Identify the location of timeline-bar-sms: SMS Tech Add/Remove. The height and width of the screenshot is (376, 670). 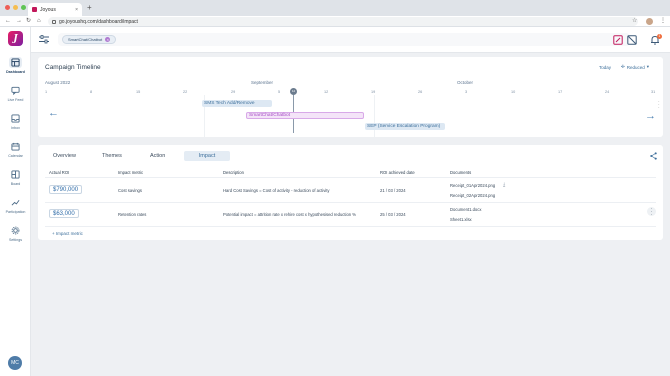
(237, 103).